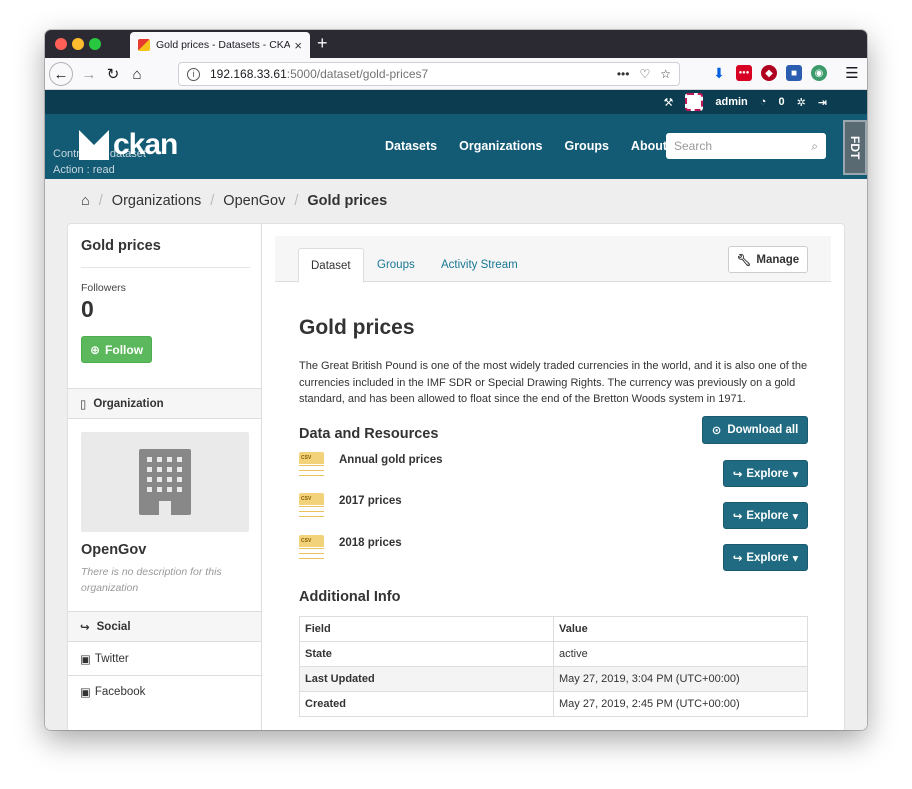 This screenshot has height=789, width=912. I want to click on resource-item: CSV 2018 prices ↪ Explore ▾, so click(554, 553).